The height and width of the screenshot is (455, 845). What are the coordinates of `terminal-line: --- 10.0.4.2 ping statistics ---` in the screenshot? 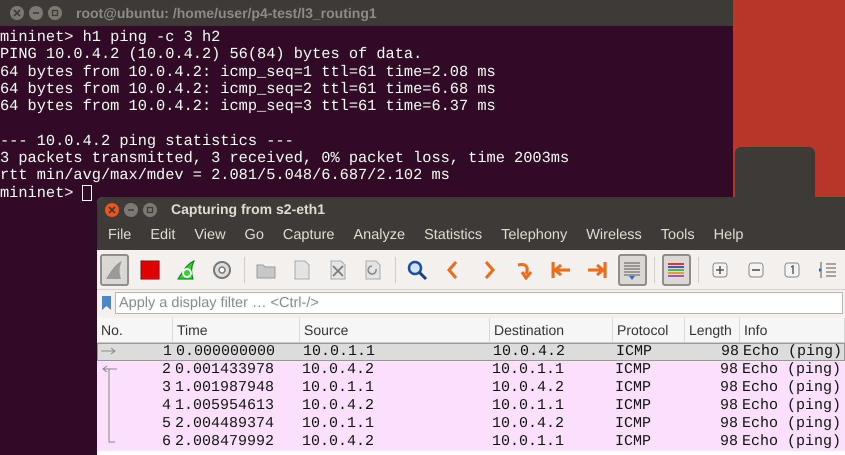 It's located at (147, 141).